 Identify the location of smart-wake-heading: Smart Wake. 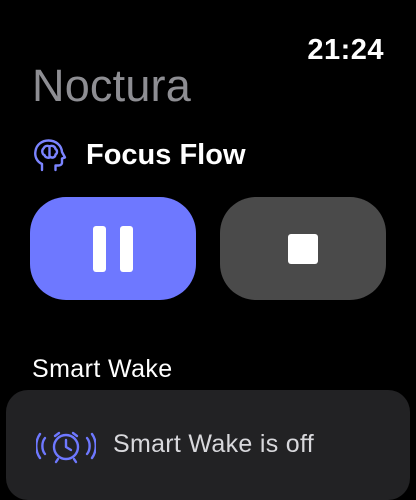
(102, 369).